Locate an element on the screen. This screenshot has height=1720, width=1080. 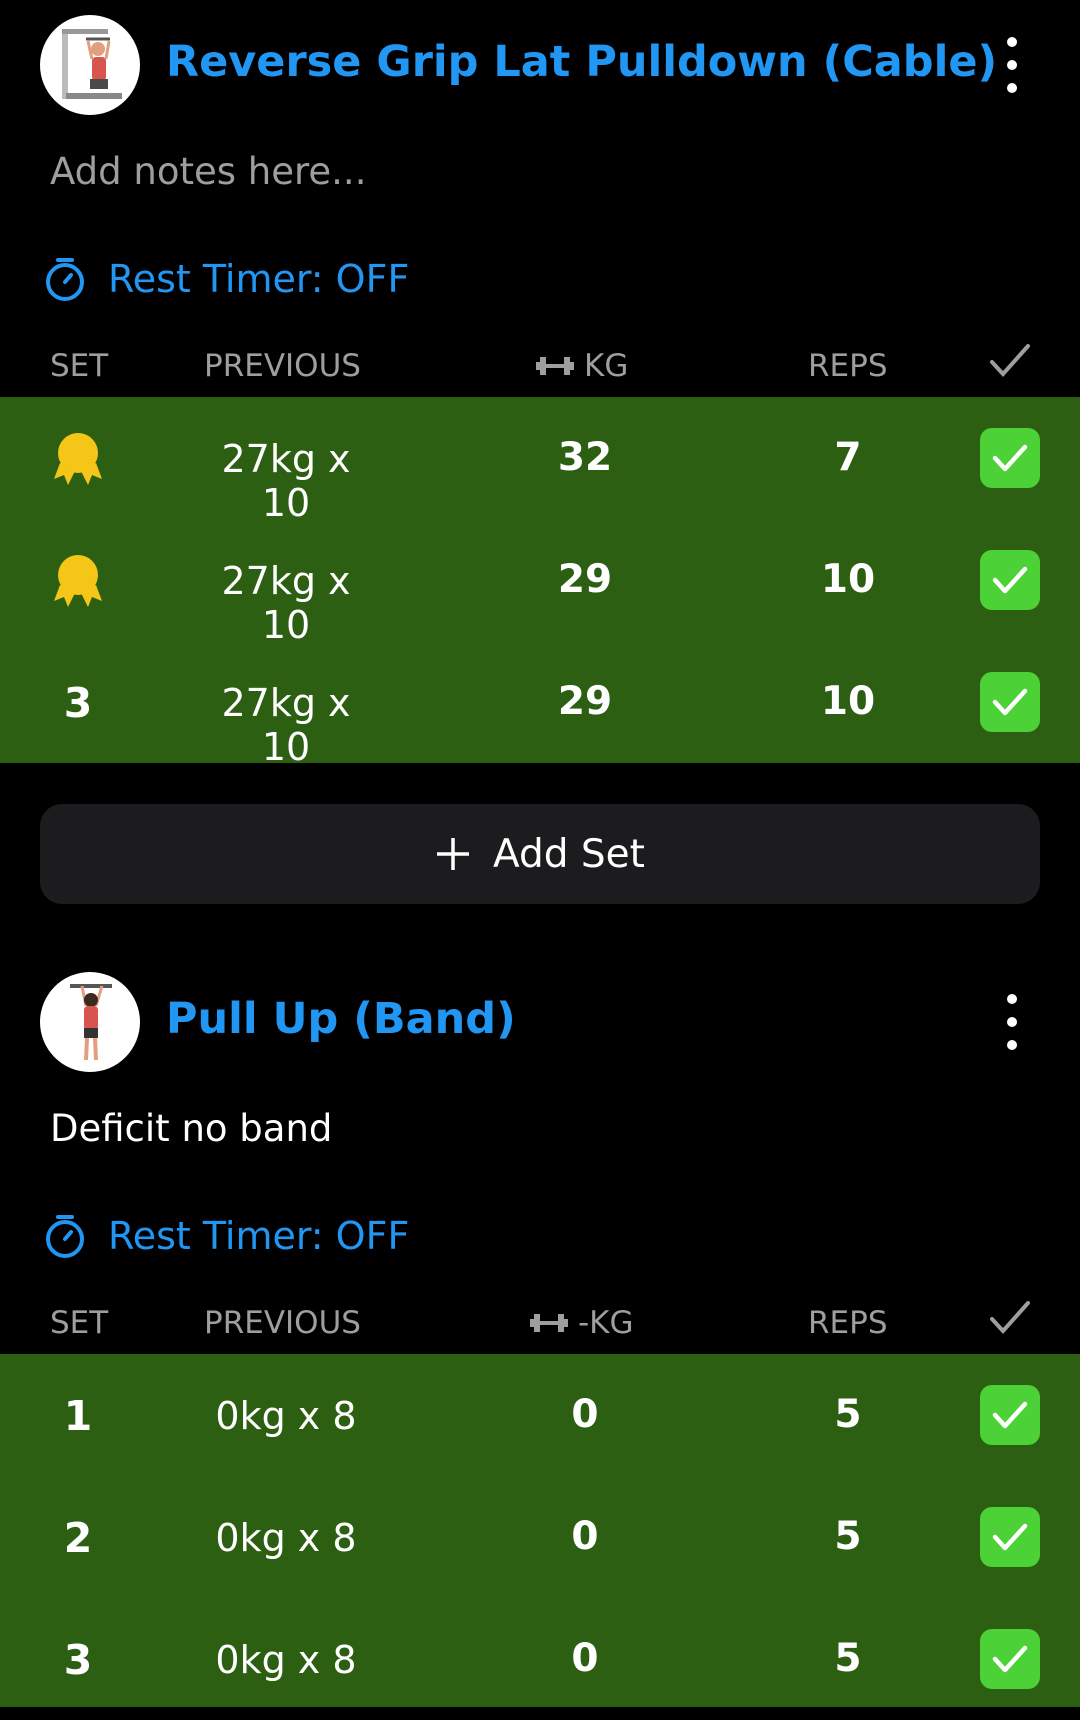
set-table-header: SET PREVIOUS -KG REPS is located at coordinates (540, 1323).